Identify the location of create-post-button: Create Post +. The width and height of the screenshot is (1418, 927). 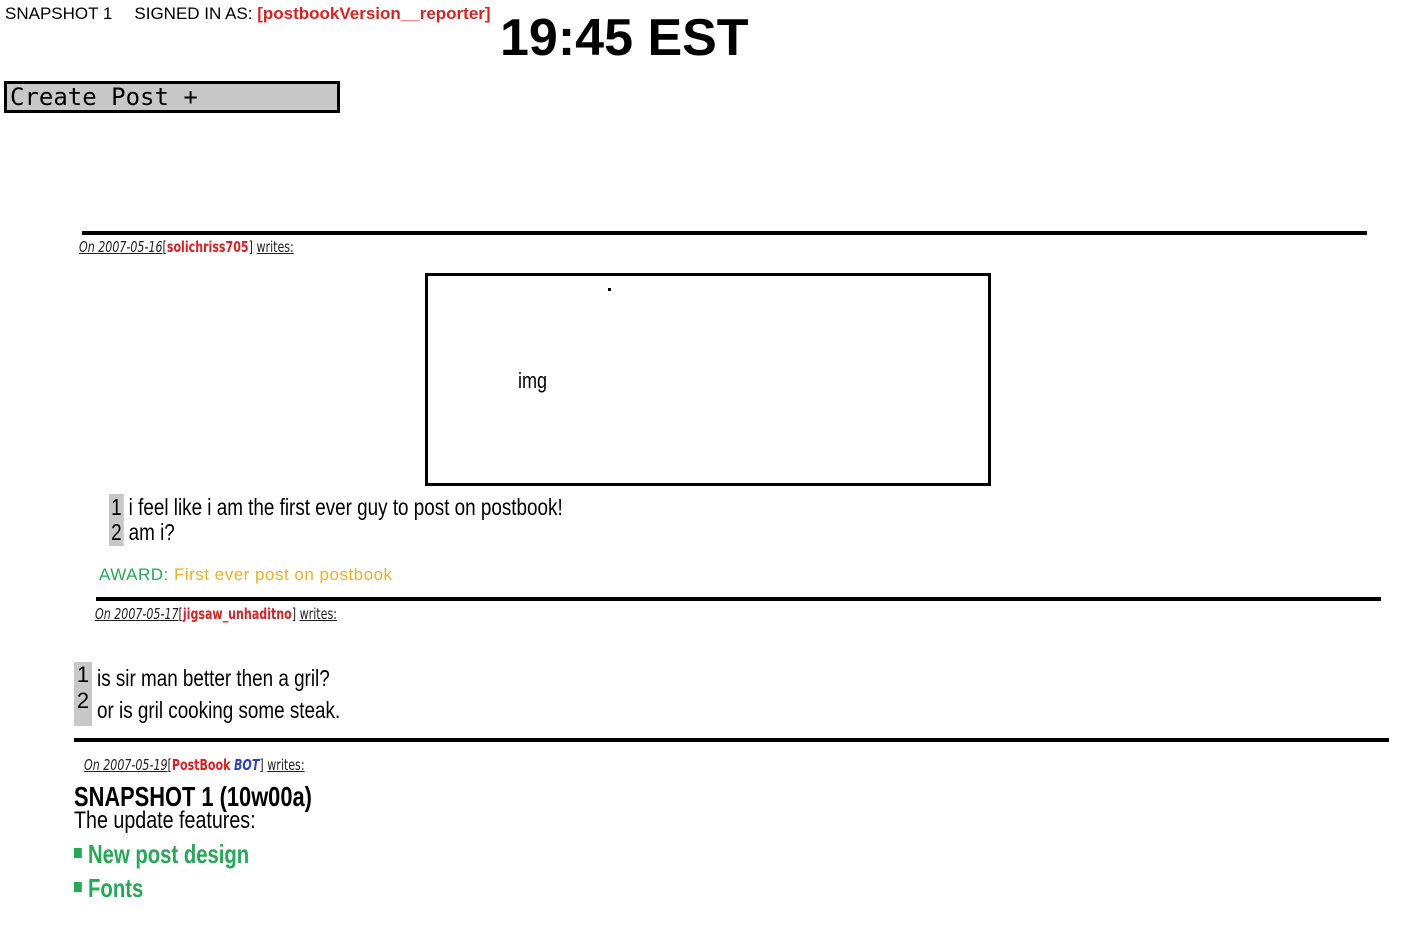
(172, 97).